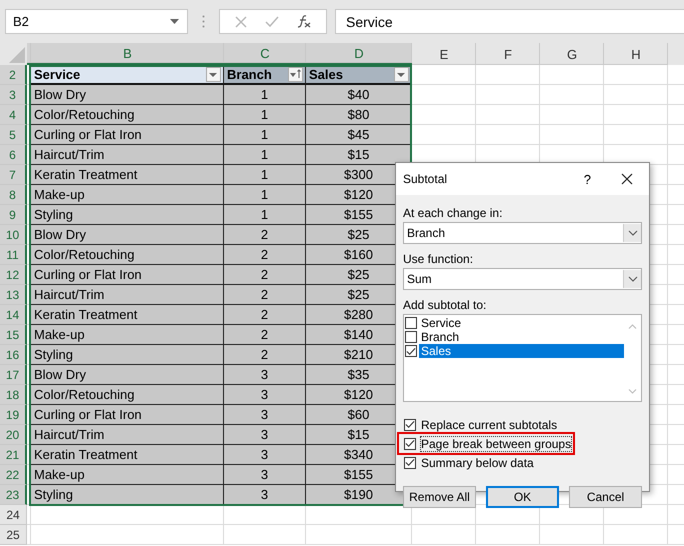  What do you see at coordinates (636, 54) in the screenshot?
I see `column-header: H` at bounding box center [636, 54].